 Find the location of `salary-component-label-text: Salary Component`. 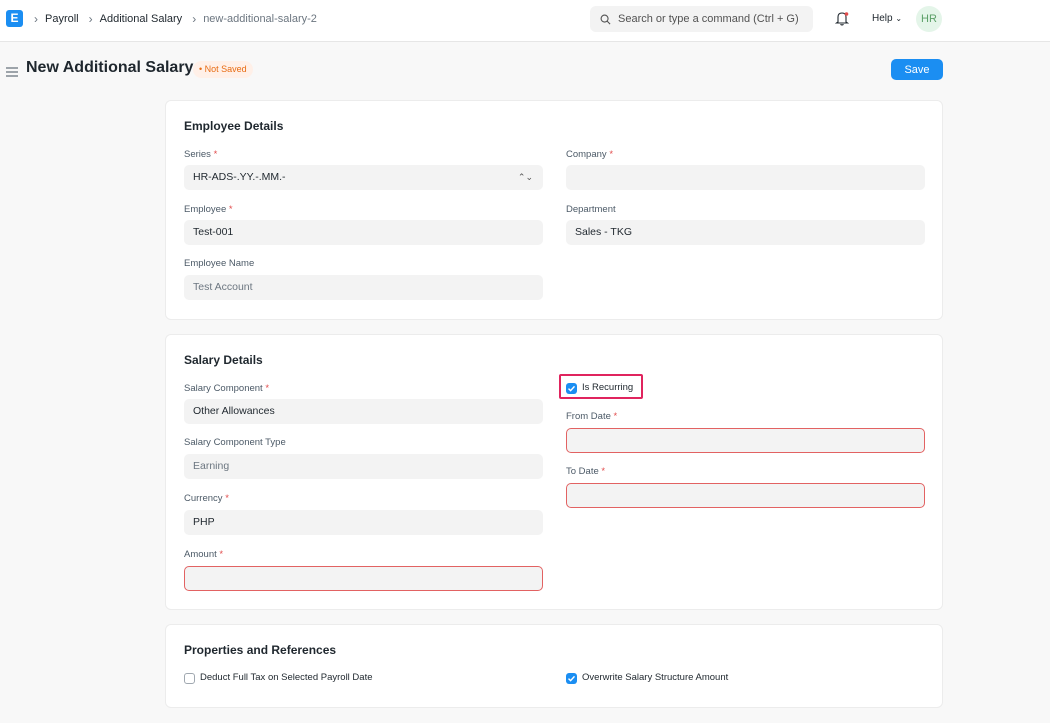

salary-component-label-text: Salary Component is located at coordinates (223, 388).